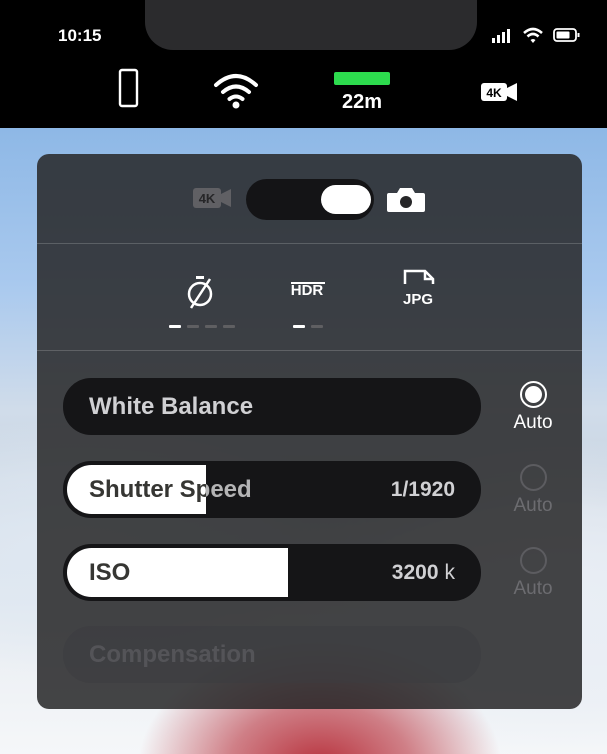 The height and width of the screenshot is (754, 607). I want to click on timer-off-icon, so click(200, 292).